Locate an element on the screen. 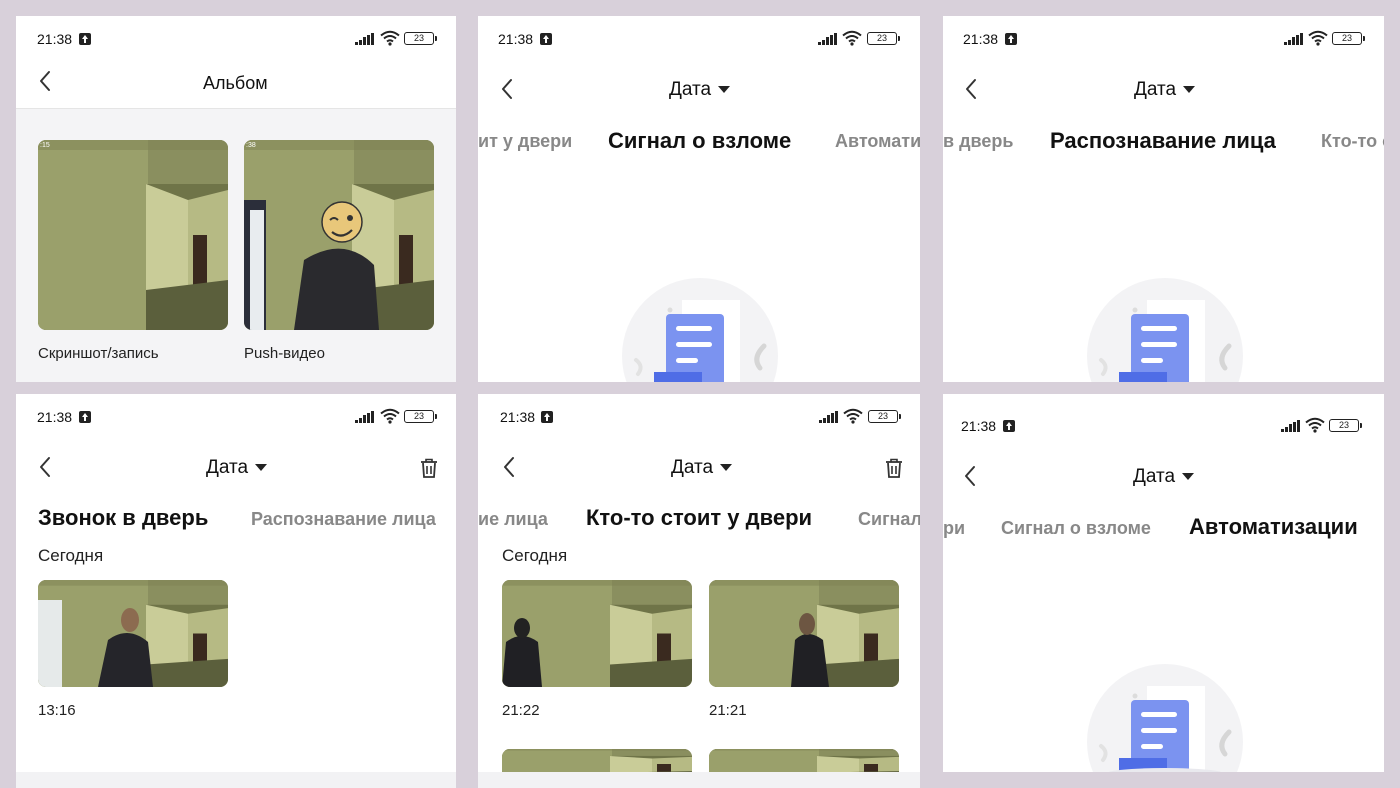 The width and height of the screenshot is (1400, 788). tab-face-recognition: ие лица is located at coordinates (513, 519).